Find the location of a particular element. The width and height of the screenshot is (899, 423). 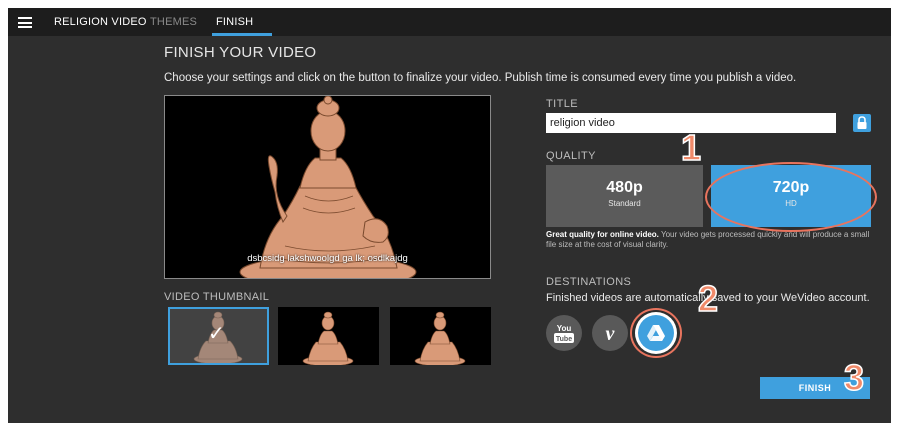

tab-finish: FINISH is located at coordinates (234, 22).